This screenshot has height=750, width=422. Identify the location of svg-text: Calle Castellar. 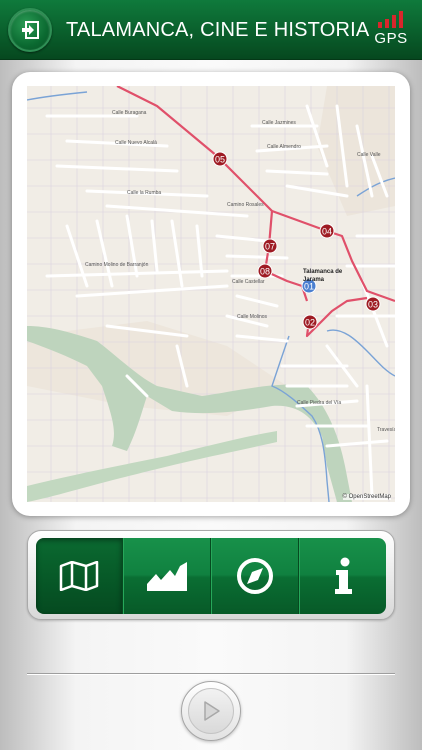
(248, 282).